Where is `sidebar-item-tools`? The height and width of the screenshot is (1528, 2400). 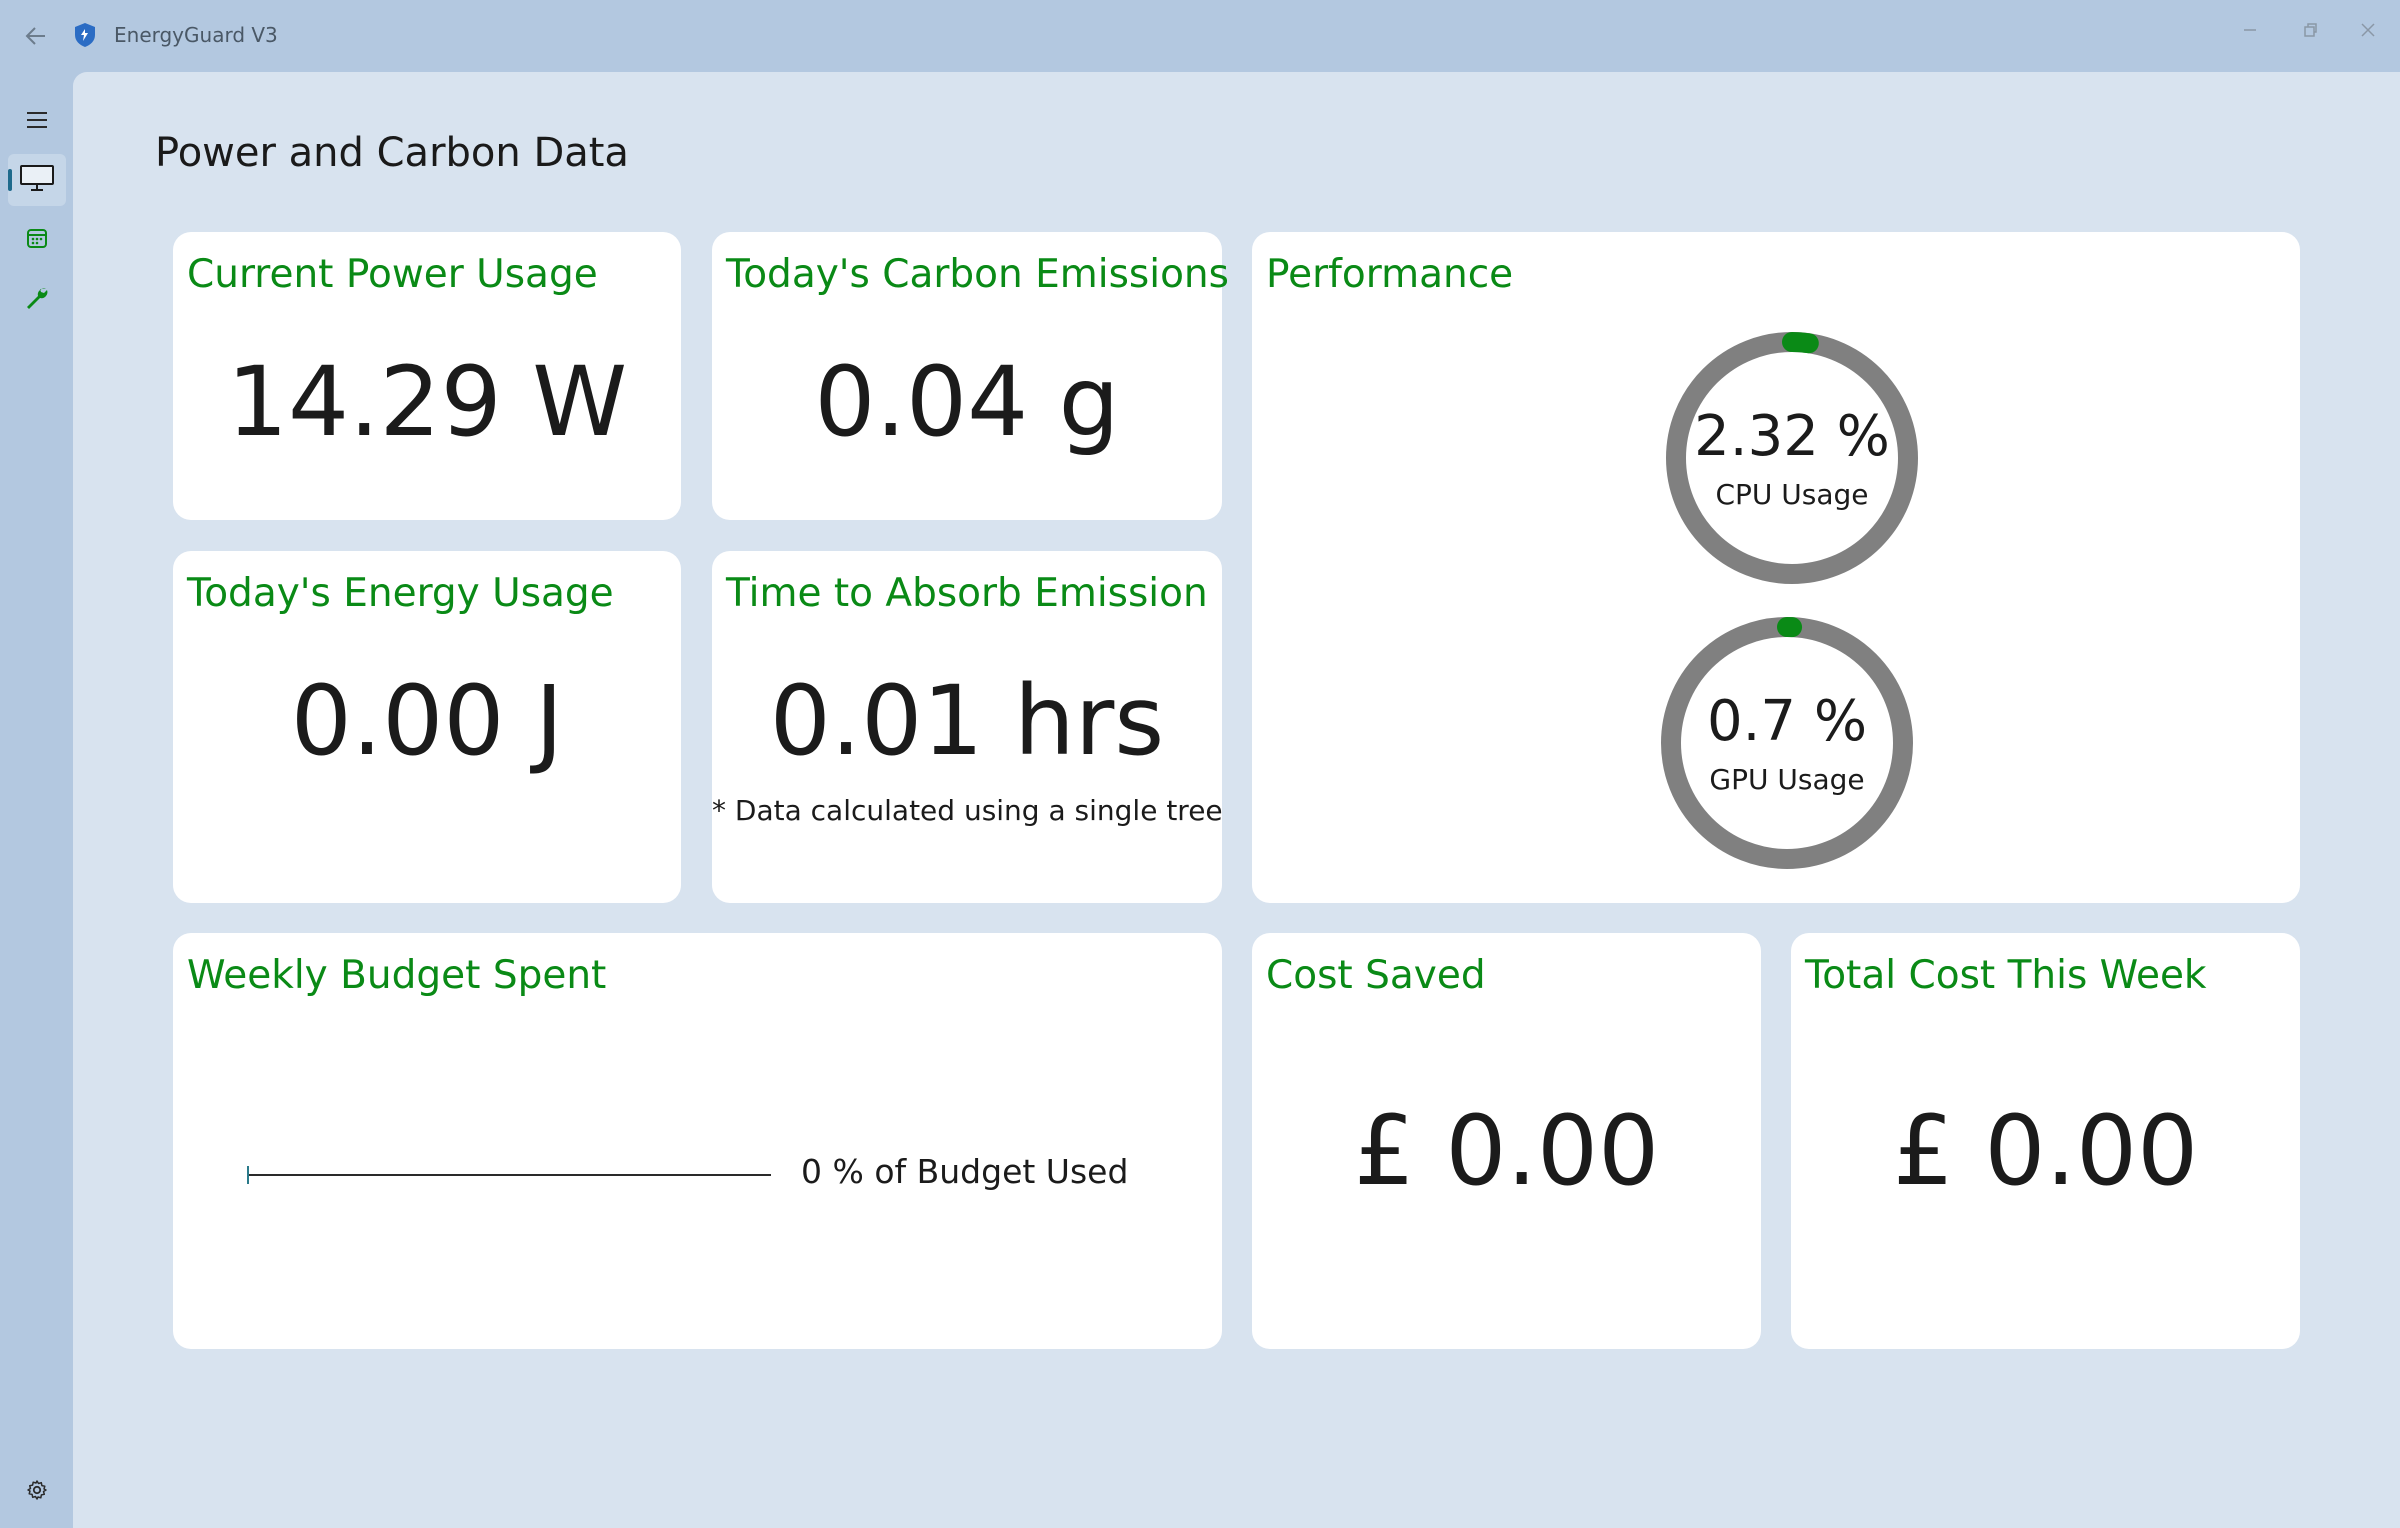
sidebar-item-tools is located at coordinates (37, 300).